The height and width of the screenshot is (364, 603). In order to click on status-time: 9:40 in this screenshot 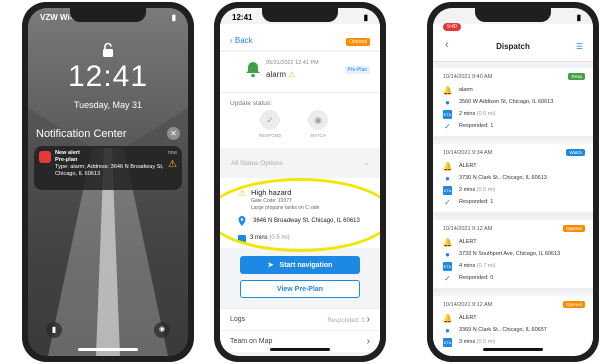, I will do `click(452, 27)`.